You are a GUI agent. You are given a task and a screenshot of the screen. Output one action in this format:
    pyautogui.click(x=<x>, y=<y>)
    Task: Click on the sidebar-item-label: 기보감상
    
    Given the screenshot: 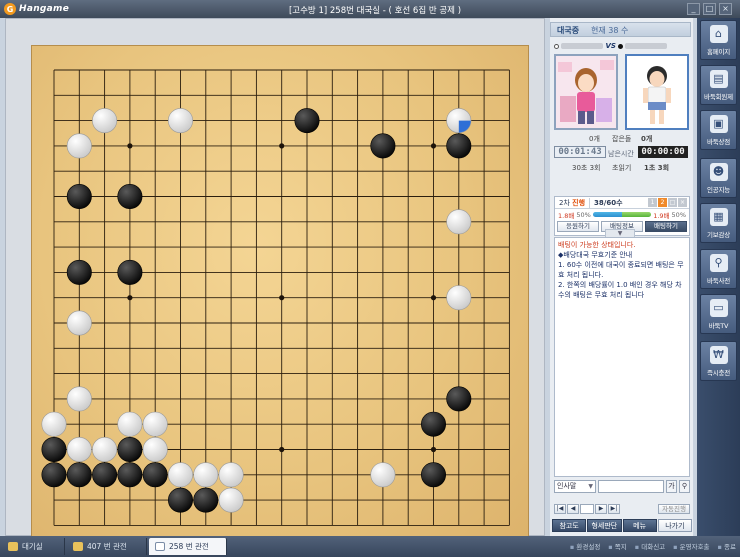 What is the action you would take?
    pyautogui.click(x=718, y=235)
    